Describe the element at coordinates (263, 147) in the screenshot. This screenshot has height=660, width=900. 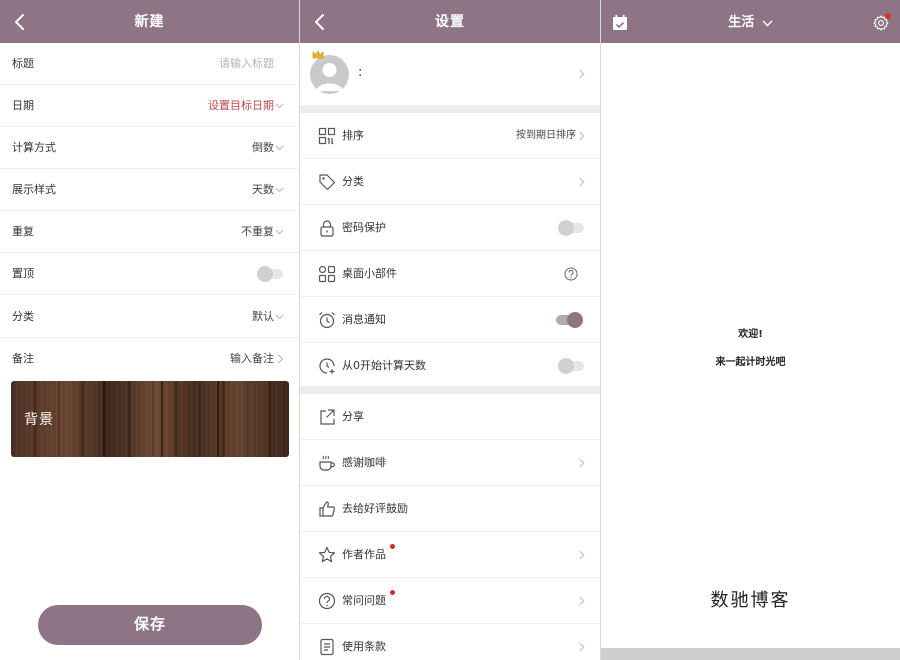
I see `calc-method-value: 倒数` at that location.